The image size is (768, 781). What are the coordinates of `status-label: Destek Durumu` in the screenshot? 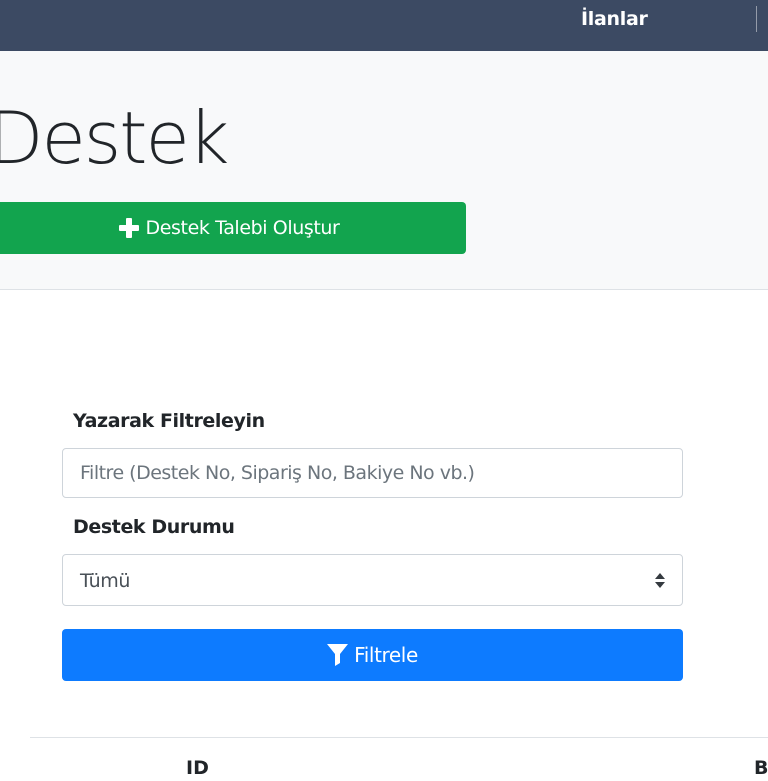 It's located at (154, 527).